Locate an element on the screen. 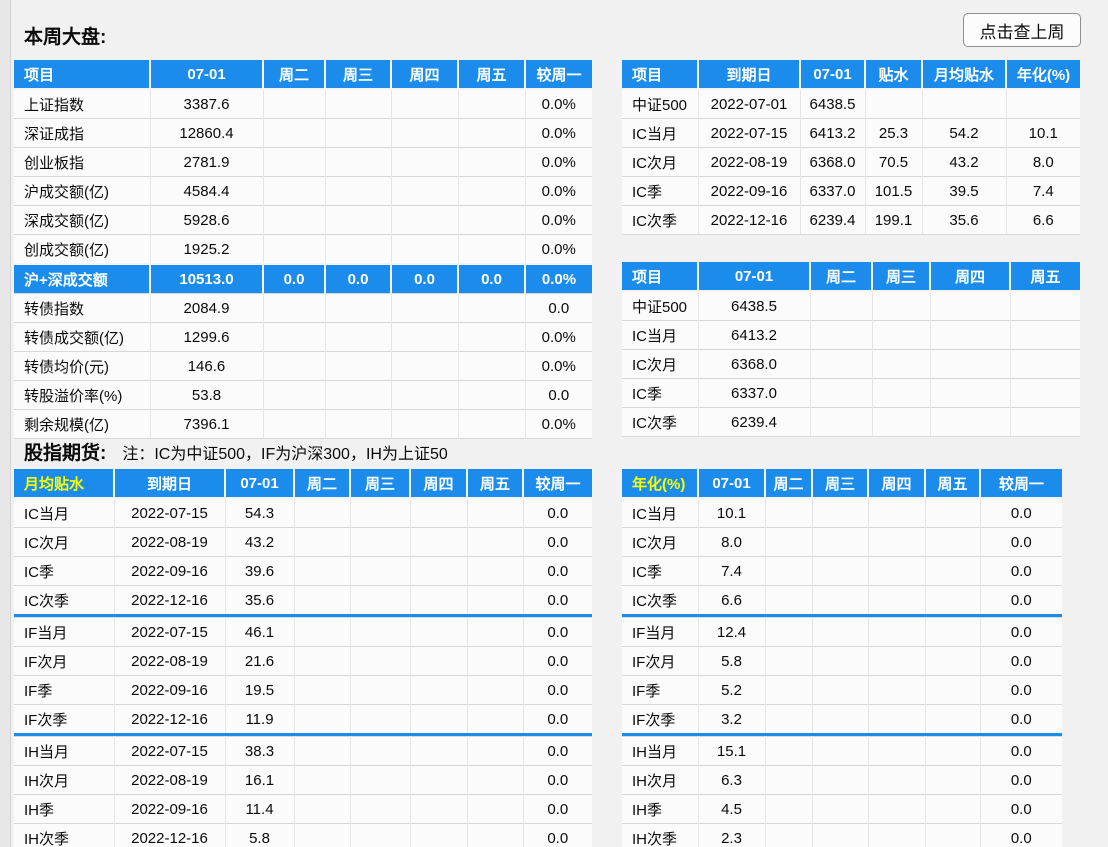 Image resolution: width=1108 pixels, height=847 pixels. cell: 38.3 is located at coordinates (260, 751).